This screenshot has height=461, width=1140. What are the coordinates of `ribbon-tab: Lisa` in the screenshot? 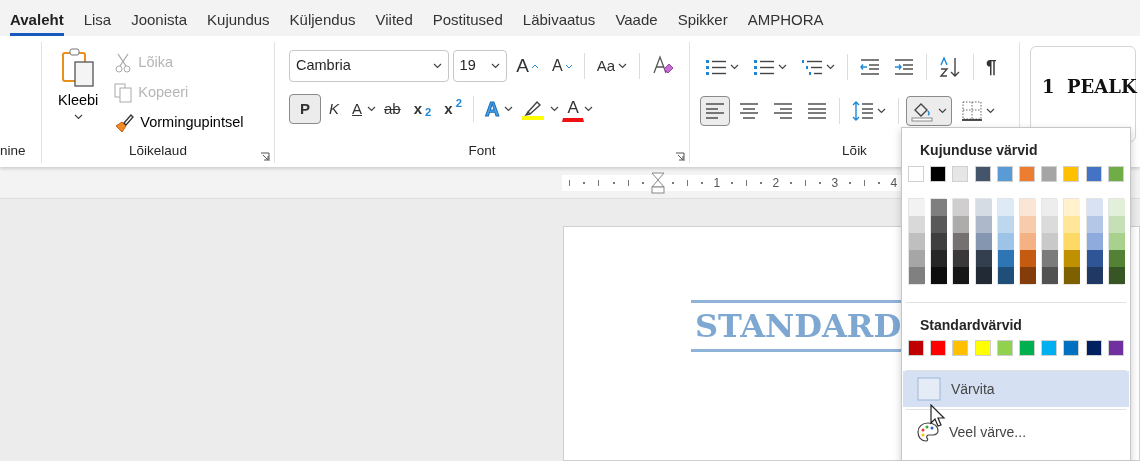 It's located at (97, 22).